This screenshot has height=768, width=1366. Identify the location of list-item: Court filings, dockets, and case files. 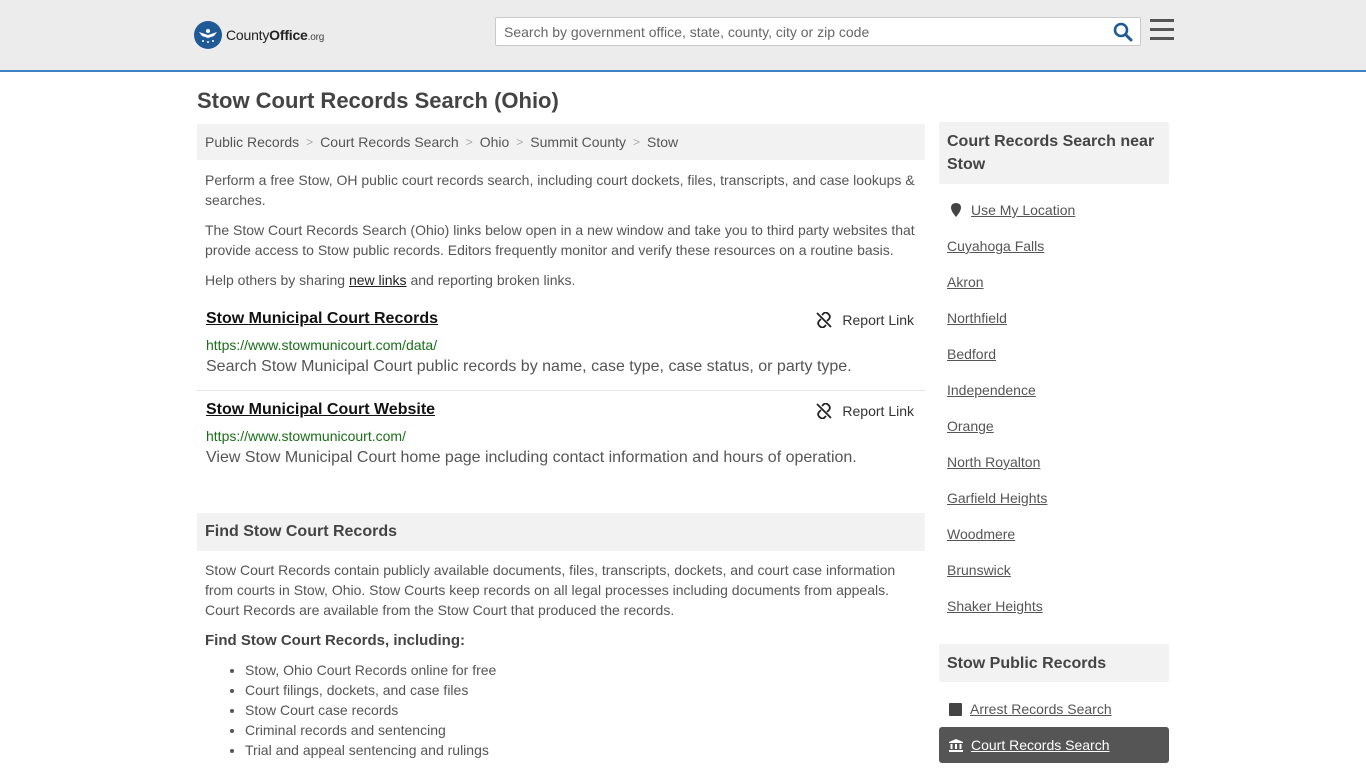
(370, 690).